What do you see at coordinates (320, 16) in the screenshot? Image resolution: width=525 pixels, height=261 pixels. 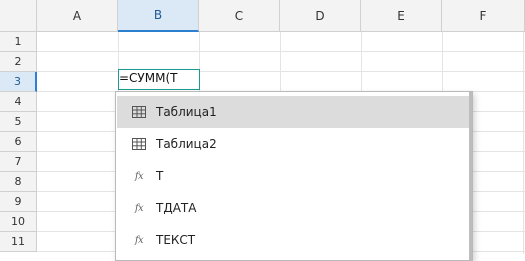 I see `column-header-d: D` at bounding box center [320, 16].